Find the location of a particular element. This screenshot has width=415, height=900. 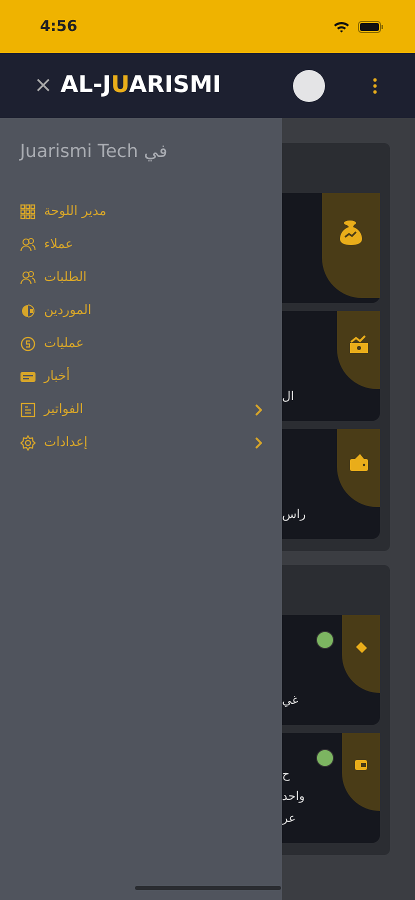

close-button: × is located at coordinates (43, 85).